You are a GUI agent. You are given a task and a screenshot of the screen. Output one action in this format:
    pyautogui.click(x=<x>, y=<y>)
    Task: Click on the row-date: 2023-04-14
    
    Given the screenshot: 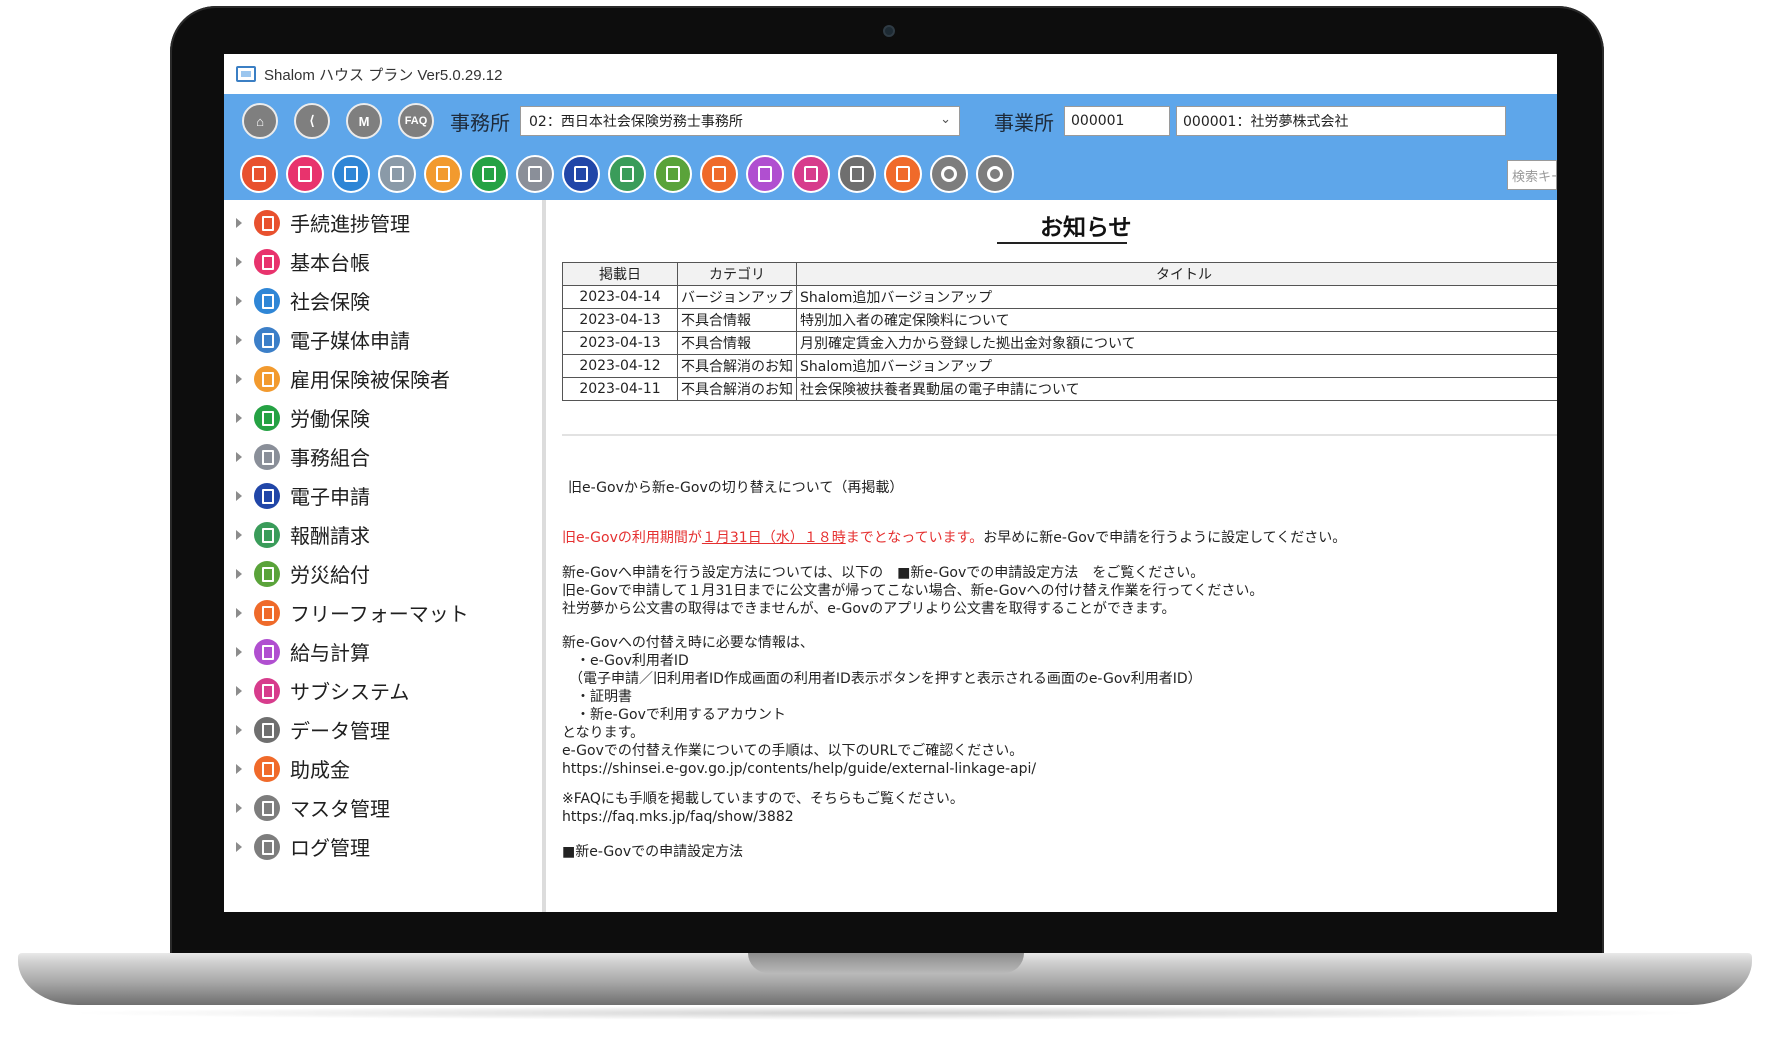 What is the action you would take?
    pyautogui.click(x=620, y=297)
    